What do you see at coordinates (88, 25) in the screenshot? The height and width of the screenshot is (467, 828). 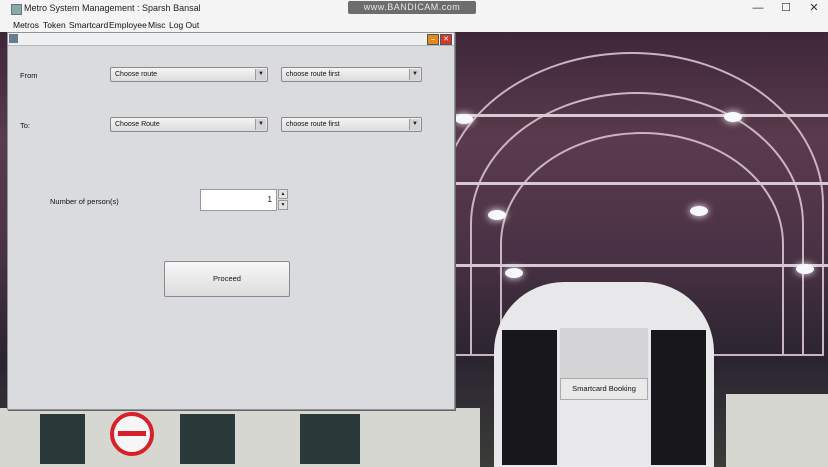 I see `menu-smartcard: Smartcard` at bounding box center [88, 25].